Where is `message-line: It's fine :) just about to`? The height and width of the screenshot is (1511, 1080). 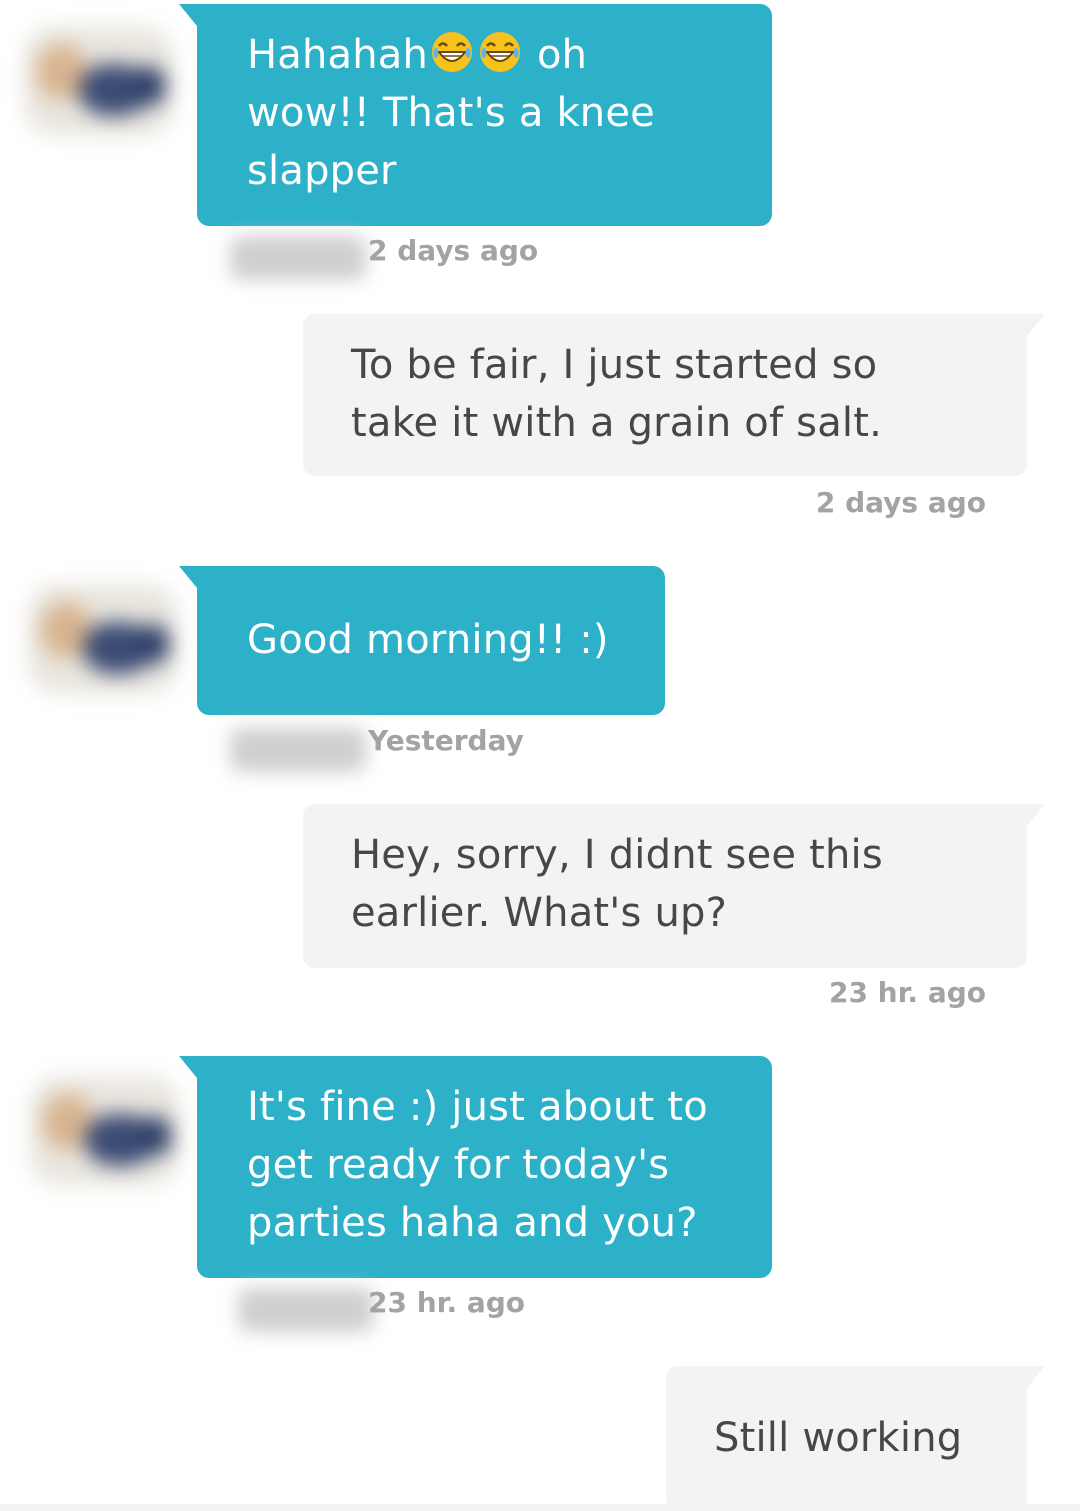
message-line: It's fine :) just about to is located at coordinates (477, 1107).